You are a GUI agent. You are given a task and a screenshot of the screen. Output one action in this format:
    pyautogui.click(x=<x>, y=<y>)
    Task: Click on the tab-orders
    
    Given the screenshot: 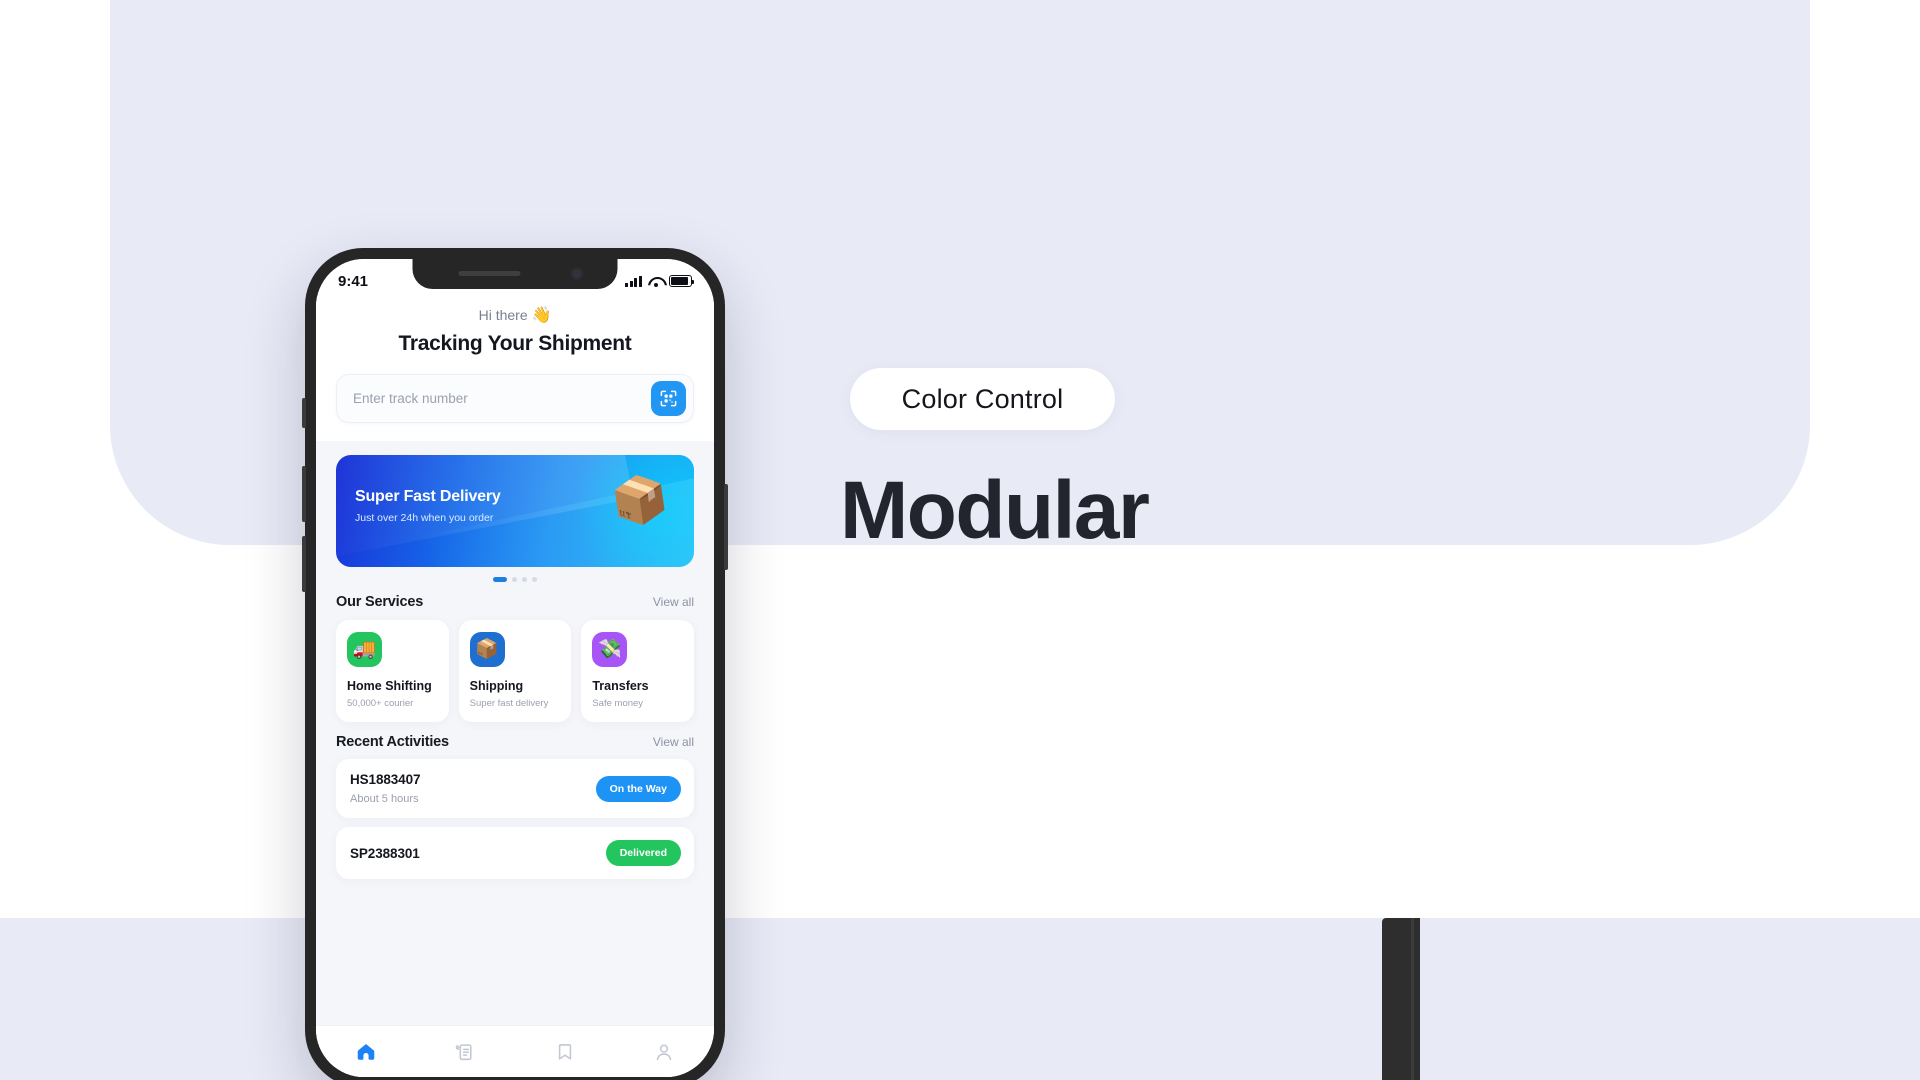 What is the action you would take?
    pyautogui.click(x=465, y=1052)
    